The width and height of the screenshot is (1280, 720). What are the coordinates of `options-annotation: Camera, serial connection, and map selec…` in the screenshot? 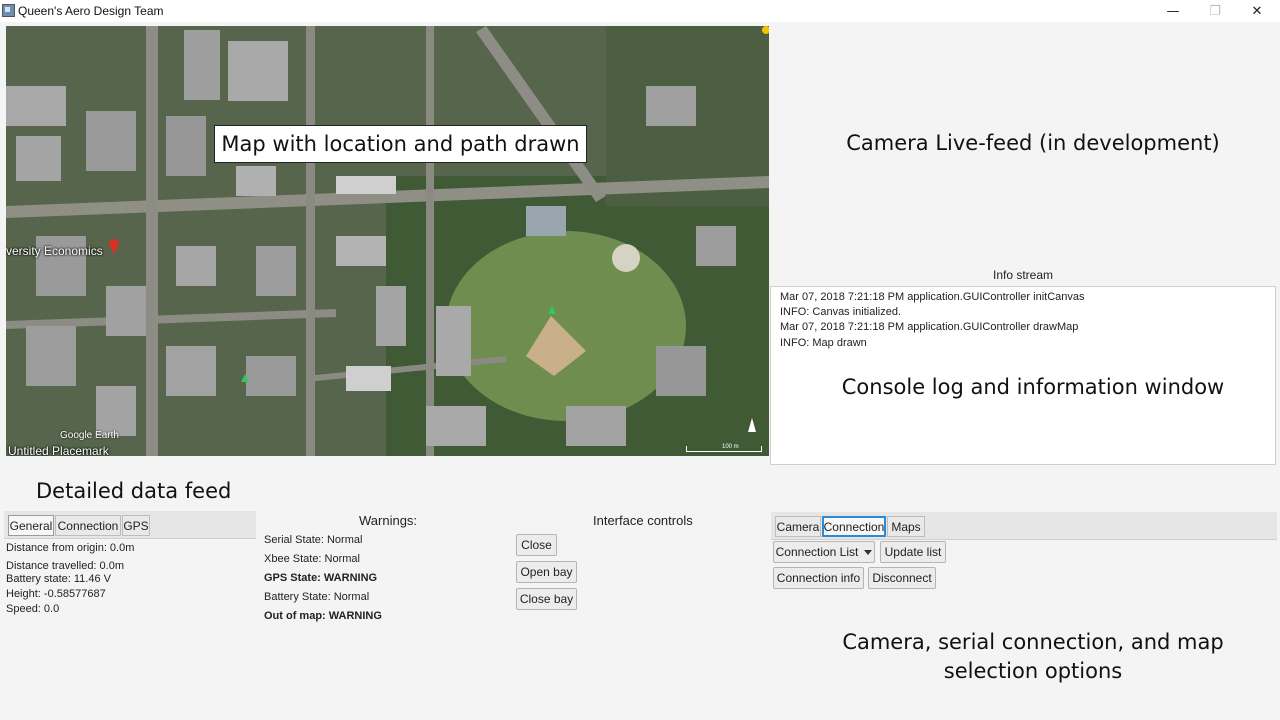 It's located at (1033, 657).